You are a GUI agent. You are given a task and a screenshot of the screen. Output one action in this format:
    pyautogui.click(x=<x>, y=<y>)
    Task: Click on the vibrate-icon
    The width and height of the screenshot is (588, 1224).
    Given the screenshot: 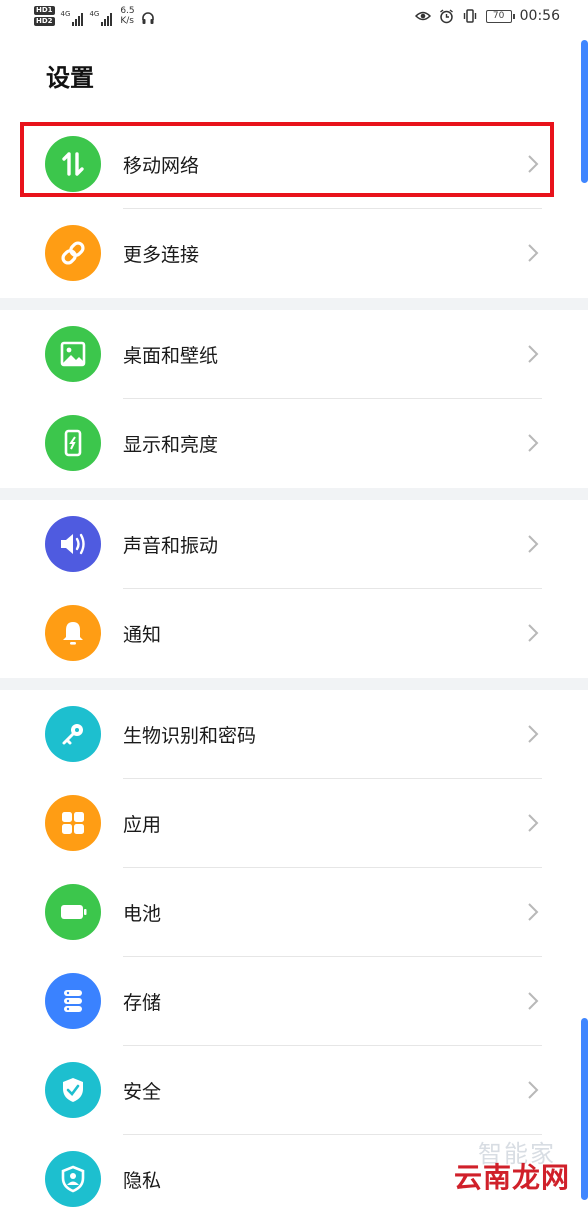 What is the action you would take?
    pyautogui.click(x=469, y=16)
    